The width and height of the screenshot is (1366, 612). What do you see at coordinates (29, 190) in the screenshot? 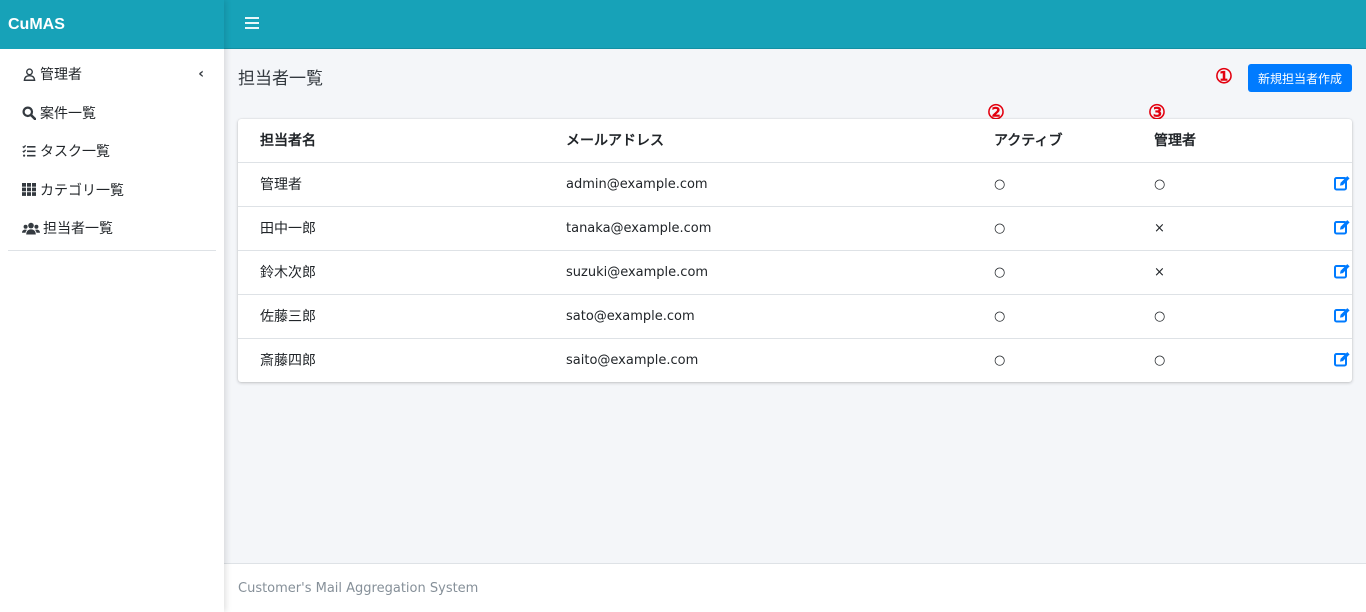
I see `grid-icon` at bounding box center [29, 190].